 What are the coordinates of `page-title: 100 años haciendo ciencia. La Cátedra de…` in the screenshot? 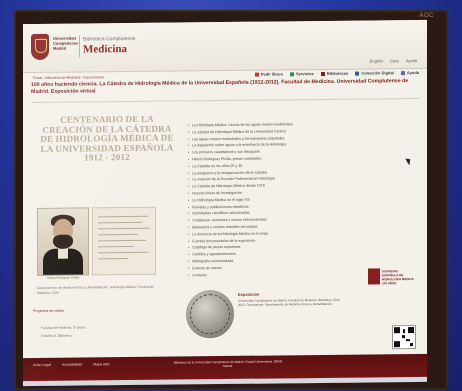 It's located at (220, 87).